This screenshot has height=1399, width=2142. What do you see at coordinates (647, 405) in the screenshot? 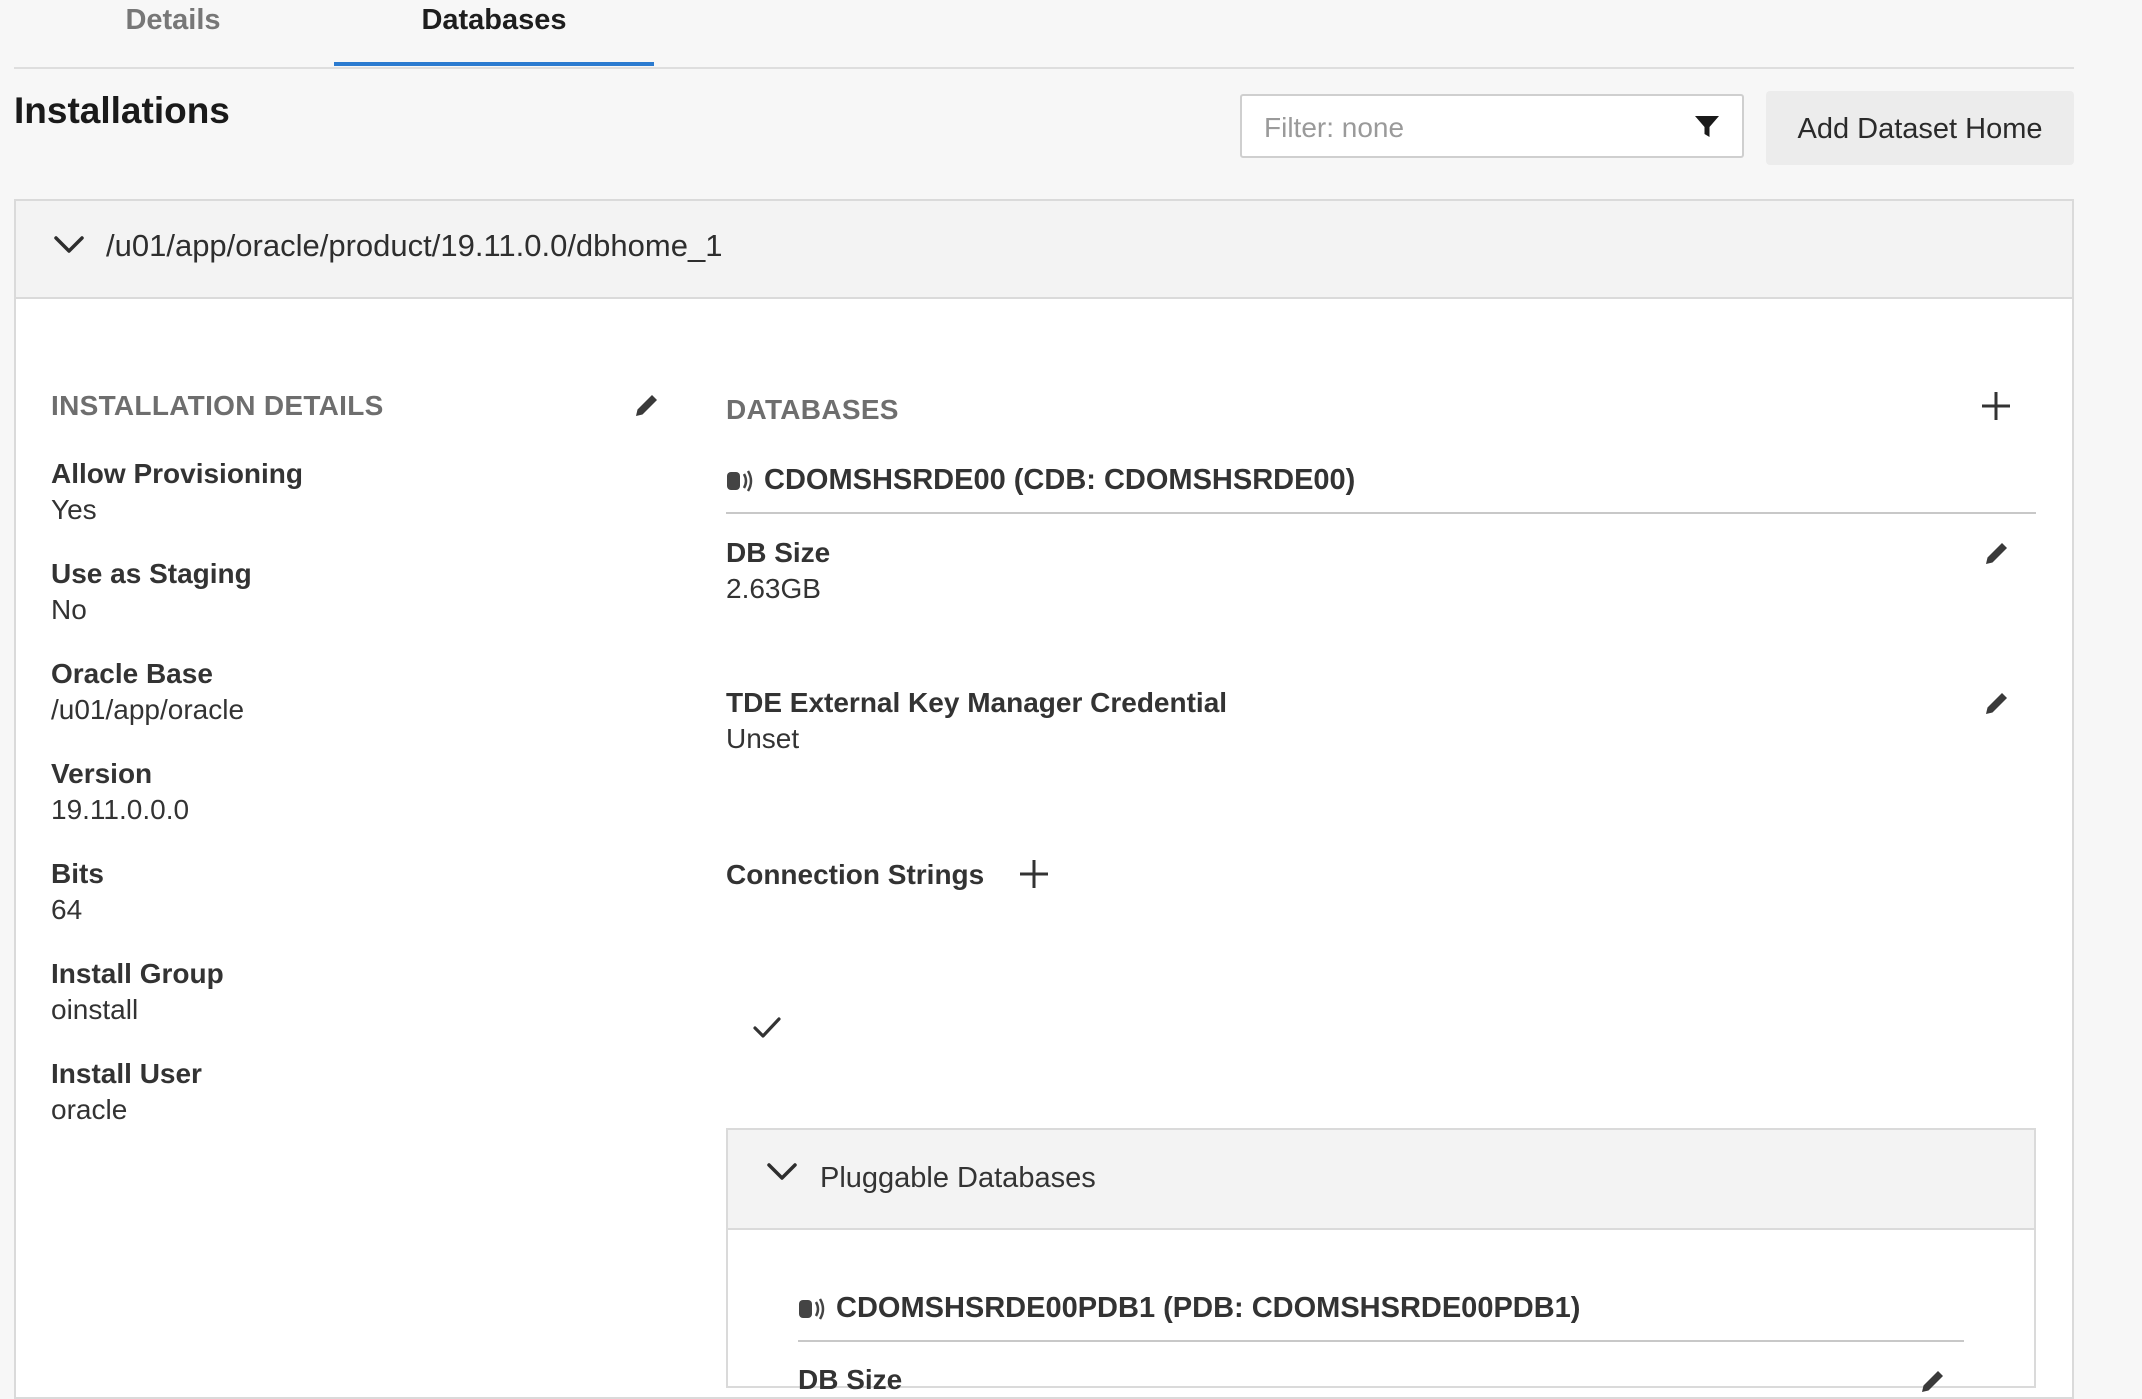
I see `edit-installation-details-pencil-icon` at bounding box center [647, 405].